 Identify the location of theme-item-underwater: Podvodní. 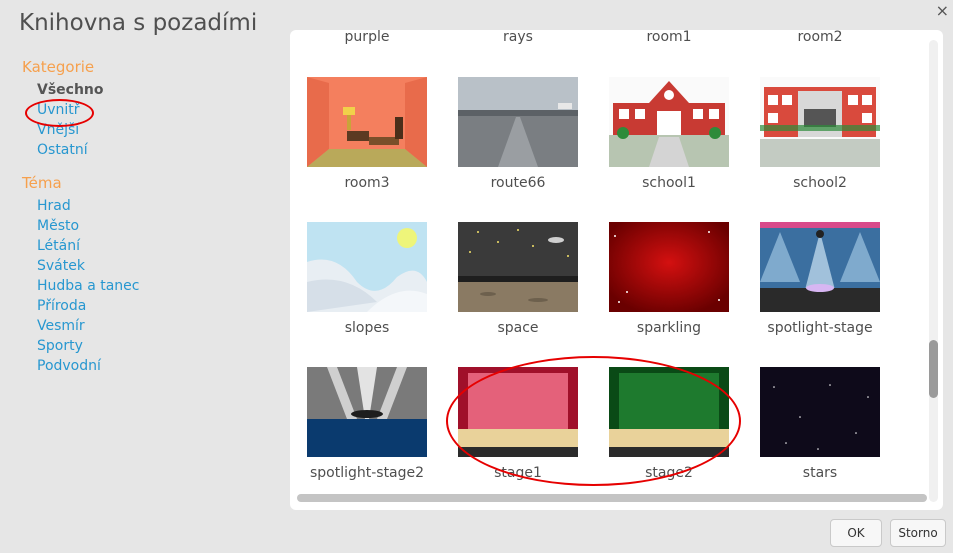
(88, 366).